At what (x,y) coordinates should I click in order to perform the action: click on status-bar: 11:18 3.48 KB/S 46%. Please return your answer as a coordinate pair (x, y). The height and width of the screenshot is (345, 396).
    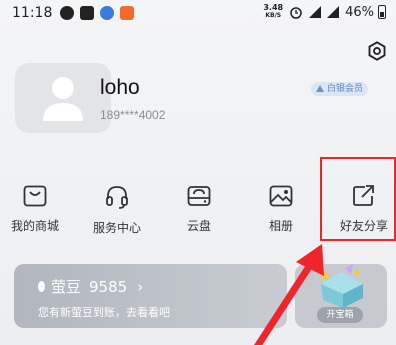
    Looking at the image, I should click on (198, 13).